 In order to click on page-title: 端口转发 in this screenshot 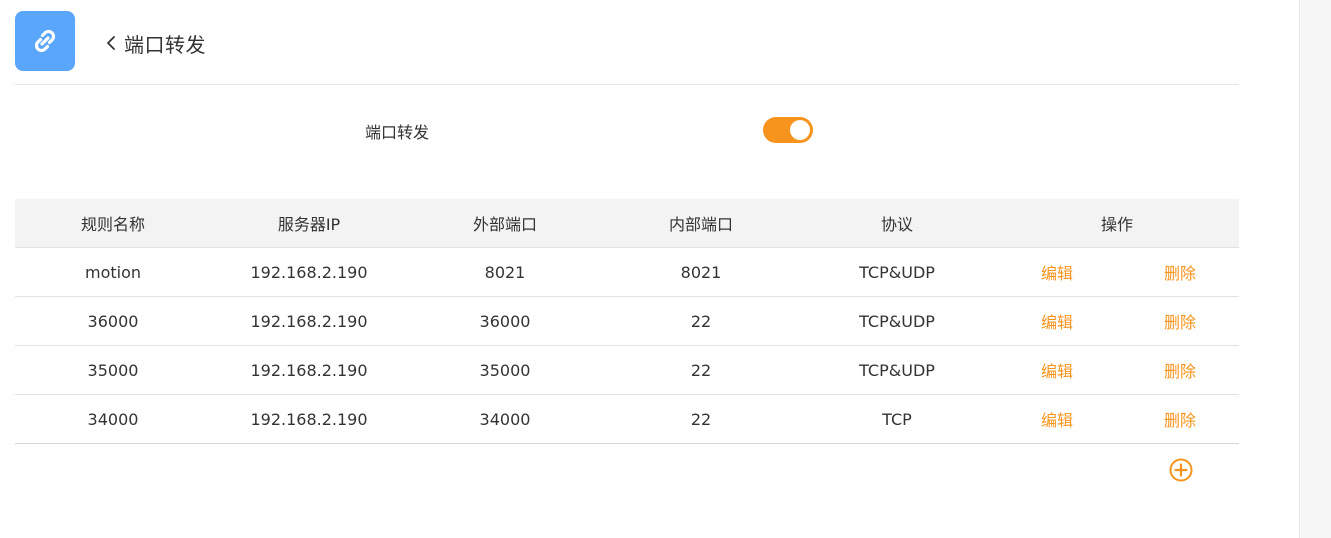, I will do `click(165, 44)`.